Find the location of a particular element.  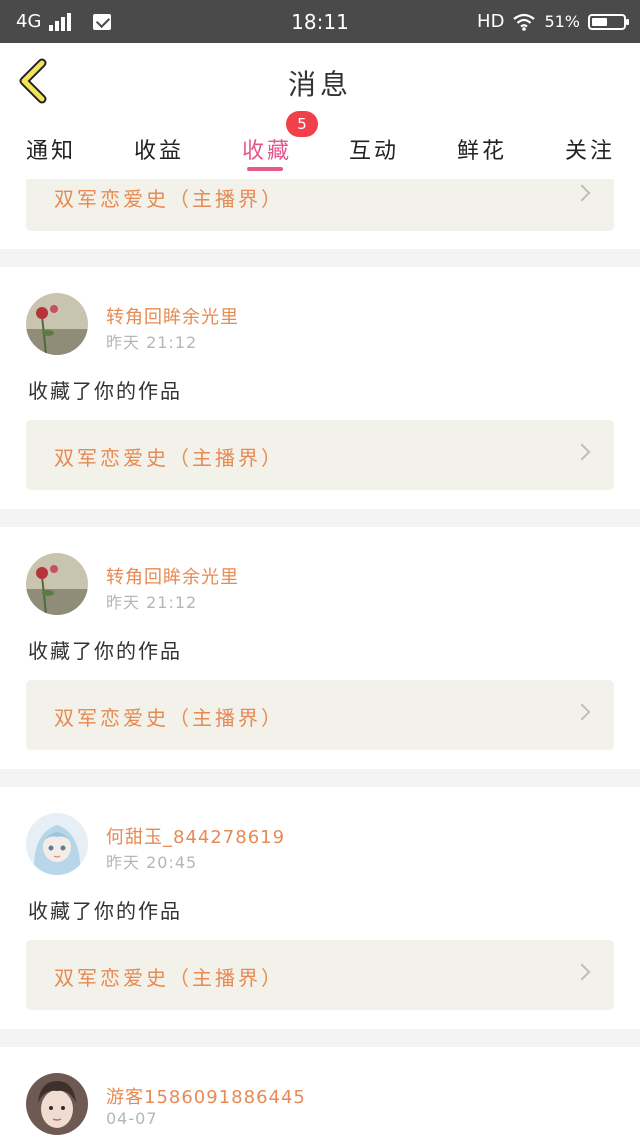

tab-notifications: 通知 is located at coordinates (51, 149).